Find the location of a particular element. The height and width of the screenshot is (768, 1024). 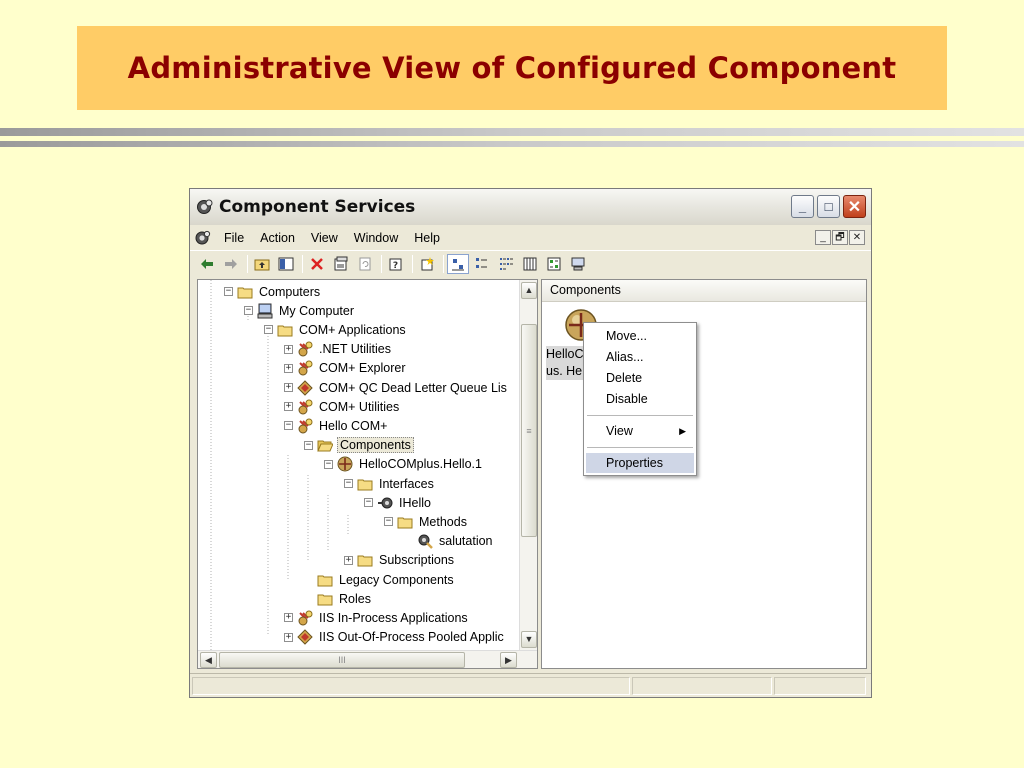

context-menu-disable: Disable is located at coordinates (640, 399).